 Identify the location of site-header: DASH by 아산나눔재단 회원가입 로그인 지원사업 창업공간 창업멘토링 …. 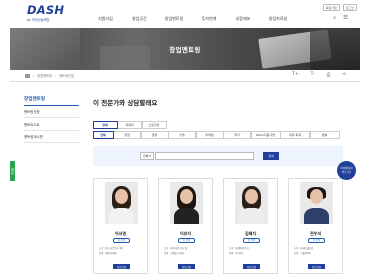
(186, 14).